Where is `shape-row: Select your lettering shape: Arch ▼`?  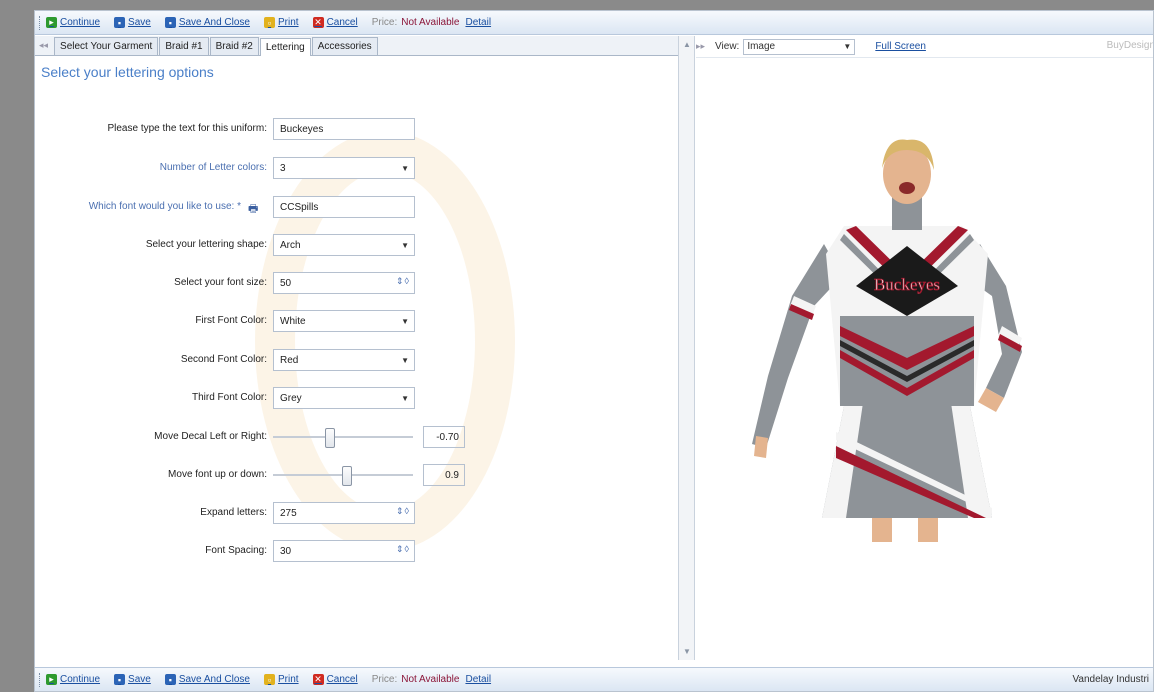
shape-row: Select your lettering shape: Arch ▼ is located at coordinates (356, 246).